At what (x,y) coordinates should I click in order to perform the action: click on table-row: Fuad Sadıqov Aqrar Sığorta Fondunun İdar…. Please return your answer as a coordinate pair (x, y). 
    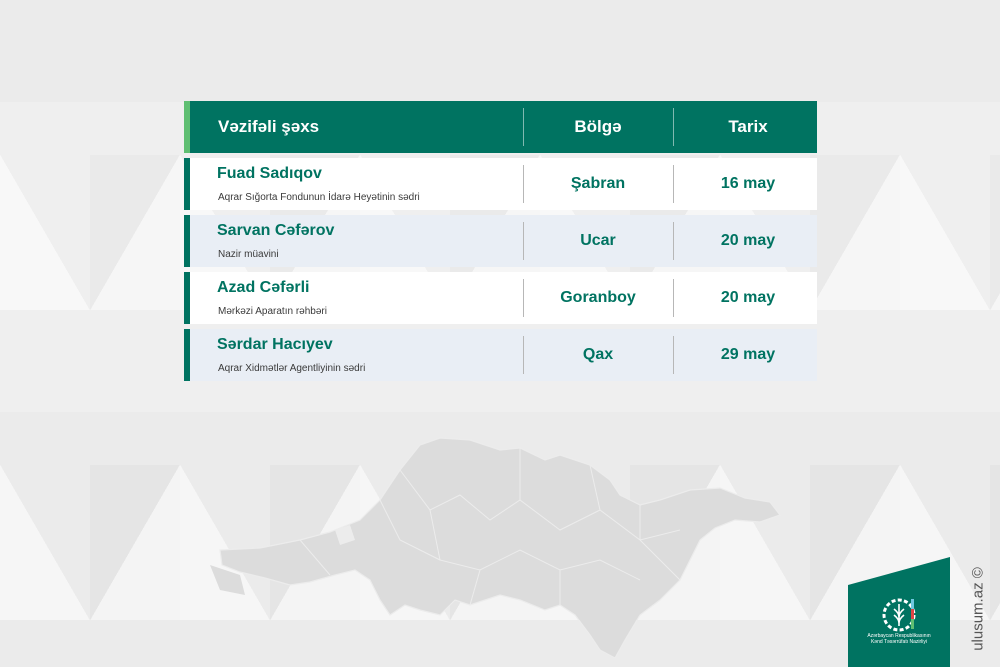
    Looking at the image, I should click on (500, 184).